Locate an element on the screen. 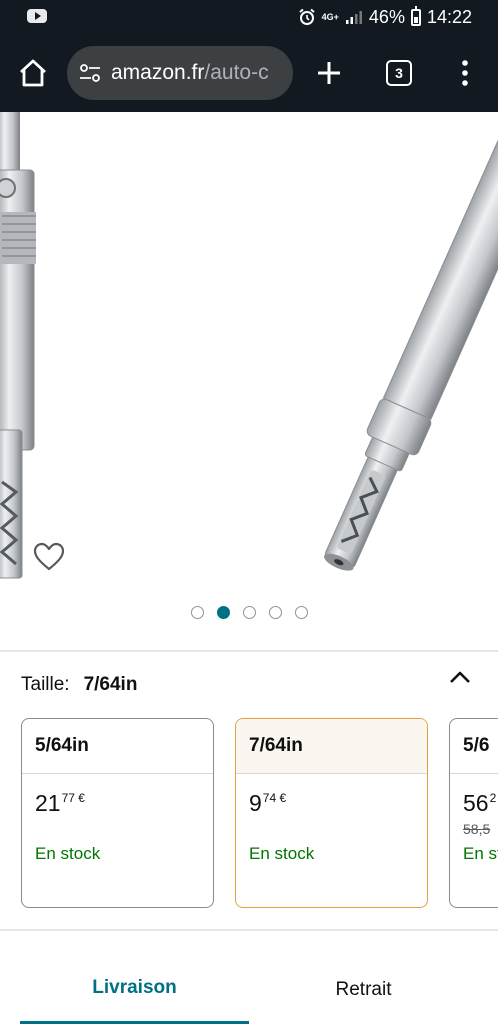 This screenshot has width=498, height=1024. alarm-icon is located at coordinates (307, 16).